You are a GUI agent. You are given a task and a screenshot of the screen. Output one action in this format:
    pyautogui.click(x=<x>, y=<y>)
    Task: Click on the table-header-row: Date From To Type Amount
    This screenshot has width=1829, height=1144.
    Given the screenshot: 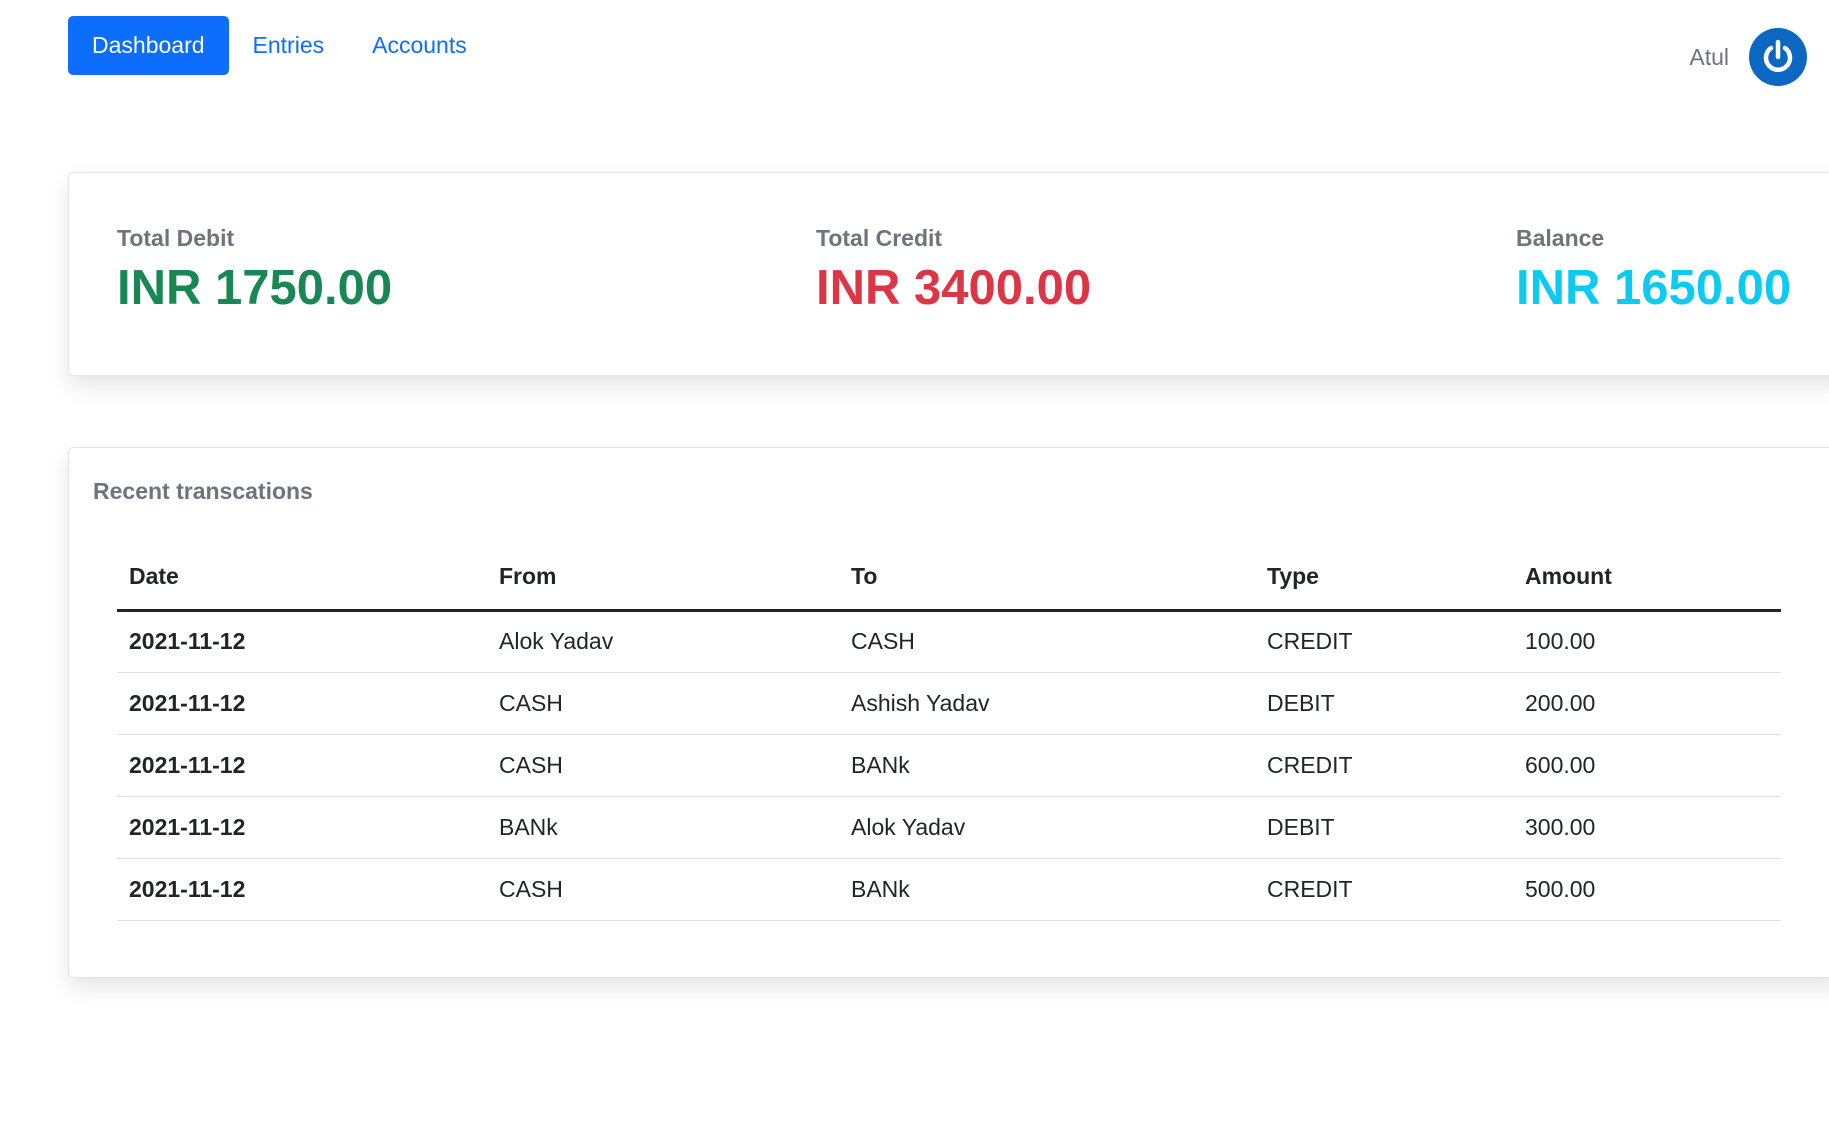 What is the action you would take?
    pyautogui.click(x=949, y=578)
    